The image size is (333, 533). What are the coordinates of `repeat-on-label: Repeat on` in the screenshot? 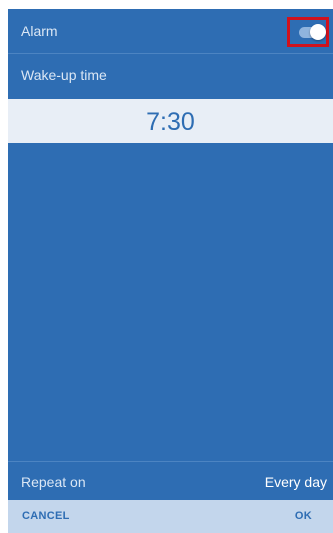 It's located at (53, 482).